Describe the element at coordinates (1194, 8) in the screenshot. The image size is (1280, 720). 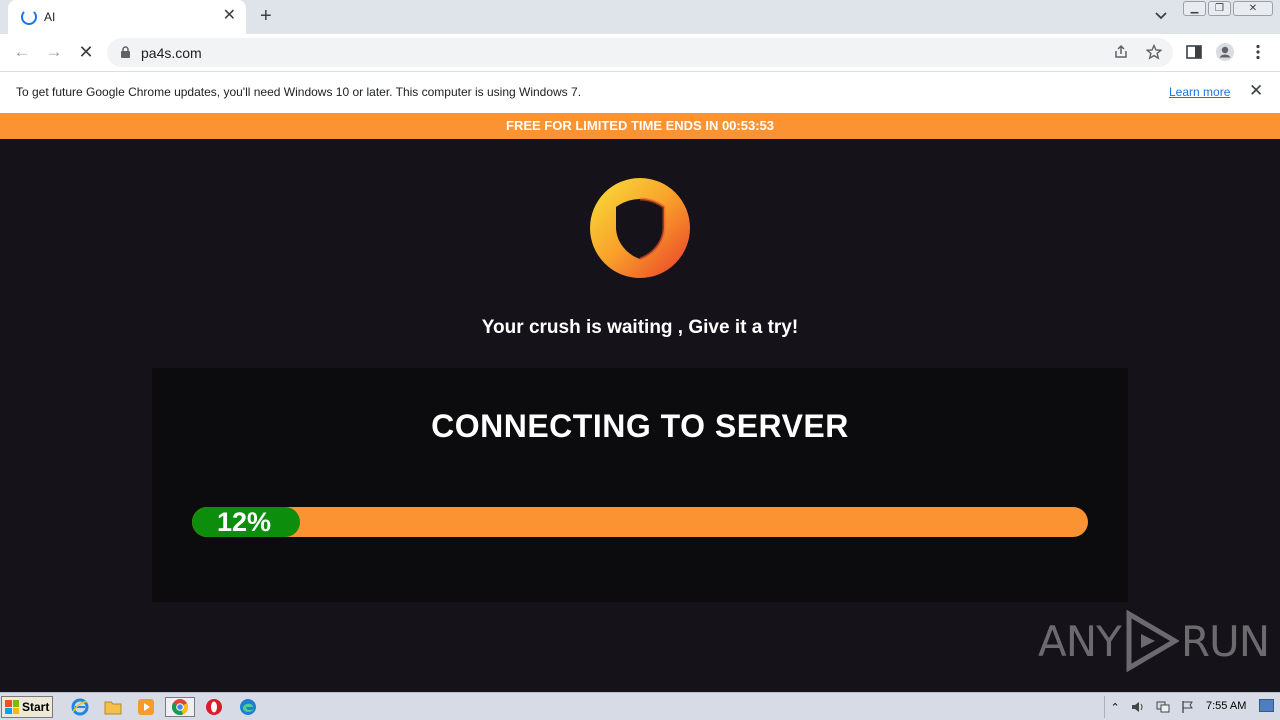
I see `minimize-icon: ▁` at that location.